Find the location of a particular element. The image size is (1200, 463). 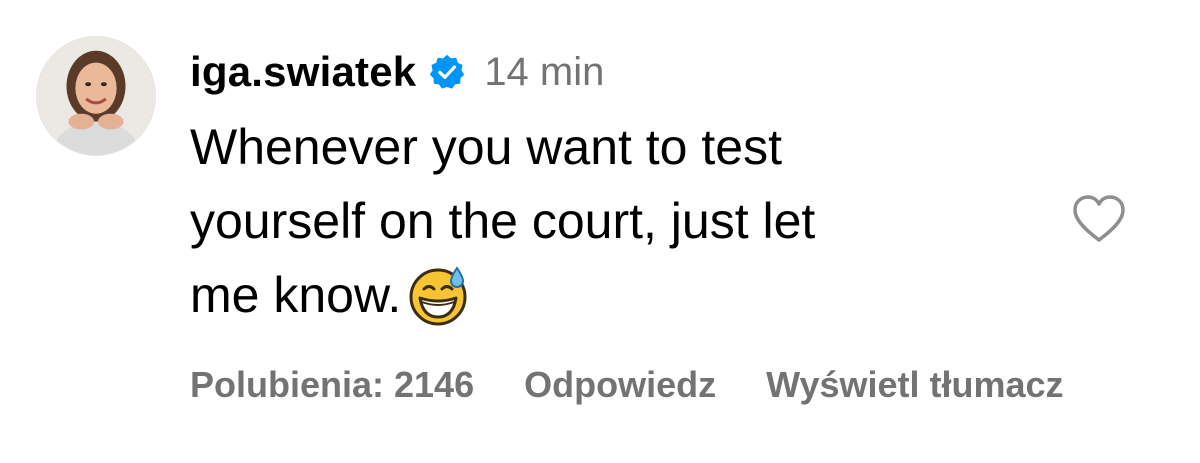

avatar-image is located at coordinates (96, 96).